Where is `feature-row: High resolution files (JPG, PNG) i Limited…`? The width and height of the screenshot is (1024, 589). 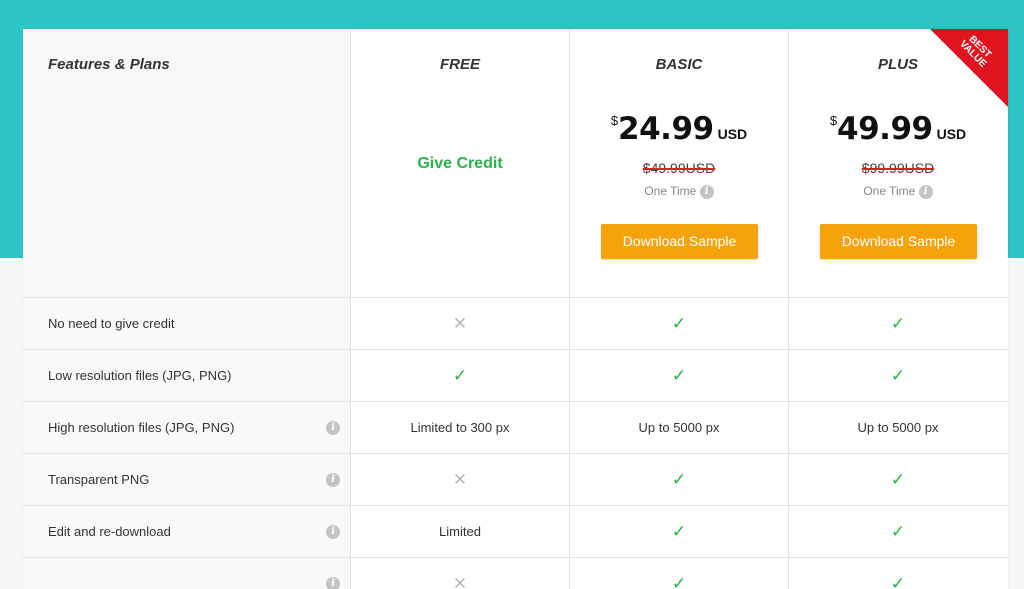
feature-row: High resolution files (JPG, PNG) i Limited… is located at coordinates (515, 427).